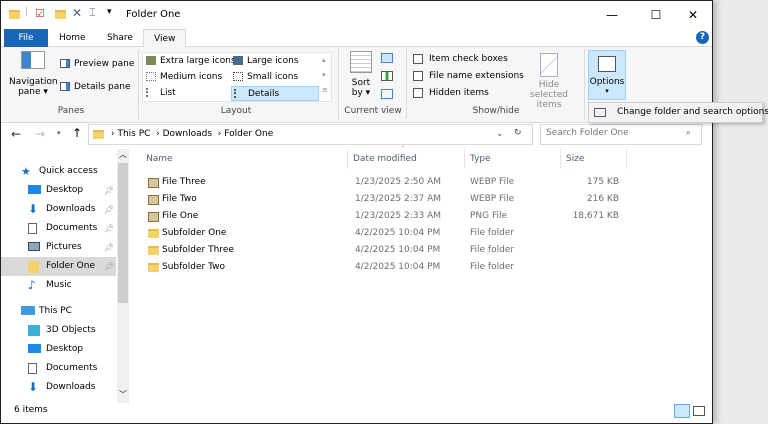 This screenshot has width=768, height=424. I want to click on layout-details: Details, so click(275, 93).